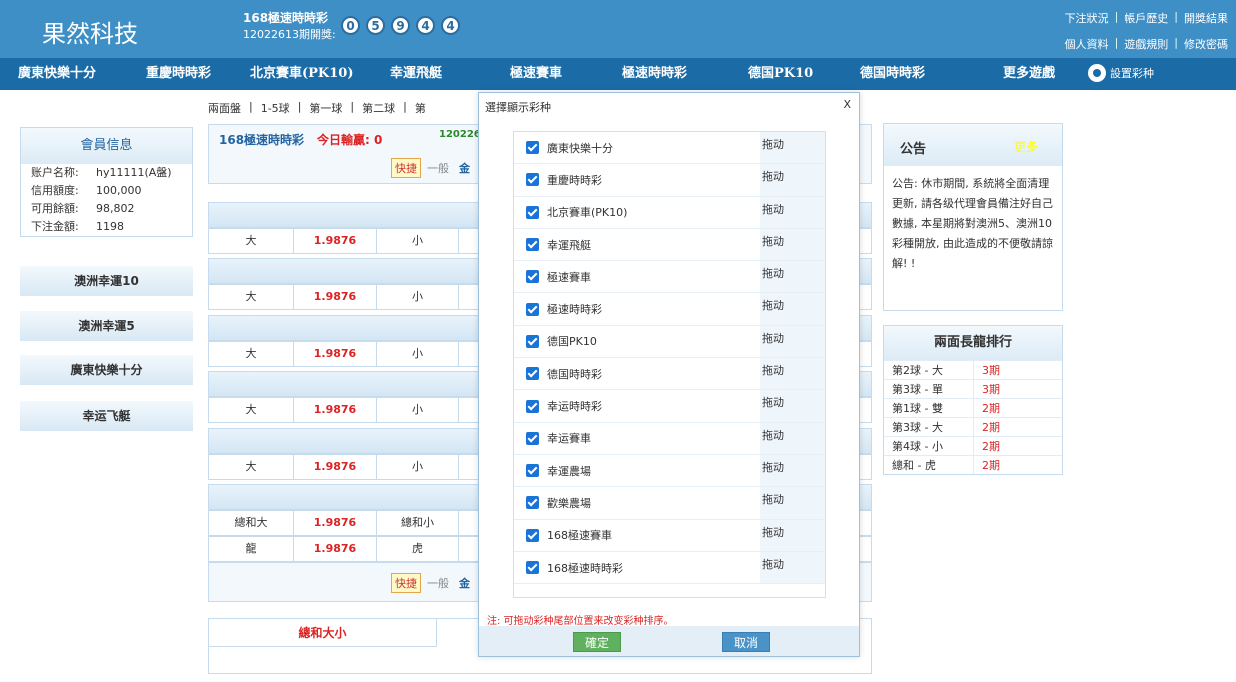 The height and width of the screenshot is (682, 1236). What do you see at coordinates (106, 326) in the screenshot?
I see `left-btn-au-lucky5: 澳洲幸運5` at bounding box center [106, 326].